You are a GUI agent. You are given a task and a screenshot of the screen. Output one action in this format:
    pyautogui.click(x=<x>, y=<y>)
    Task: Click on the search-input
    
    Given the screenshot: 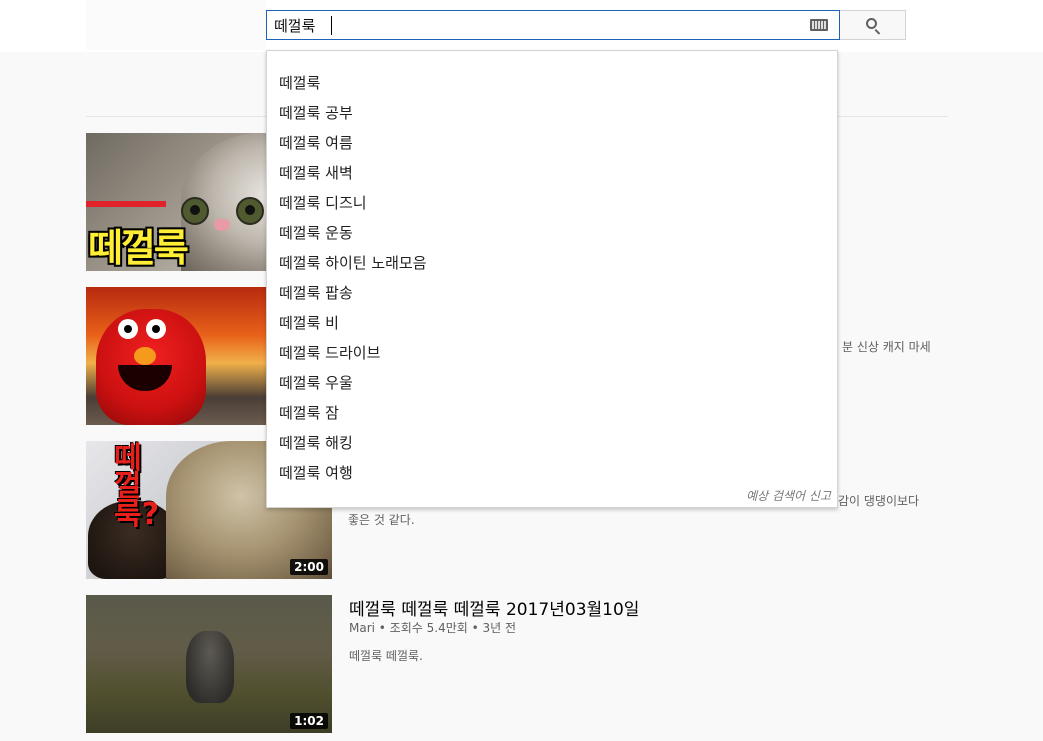 What is the action you would take?
    pyautogui.click(x=532, y=25)
    